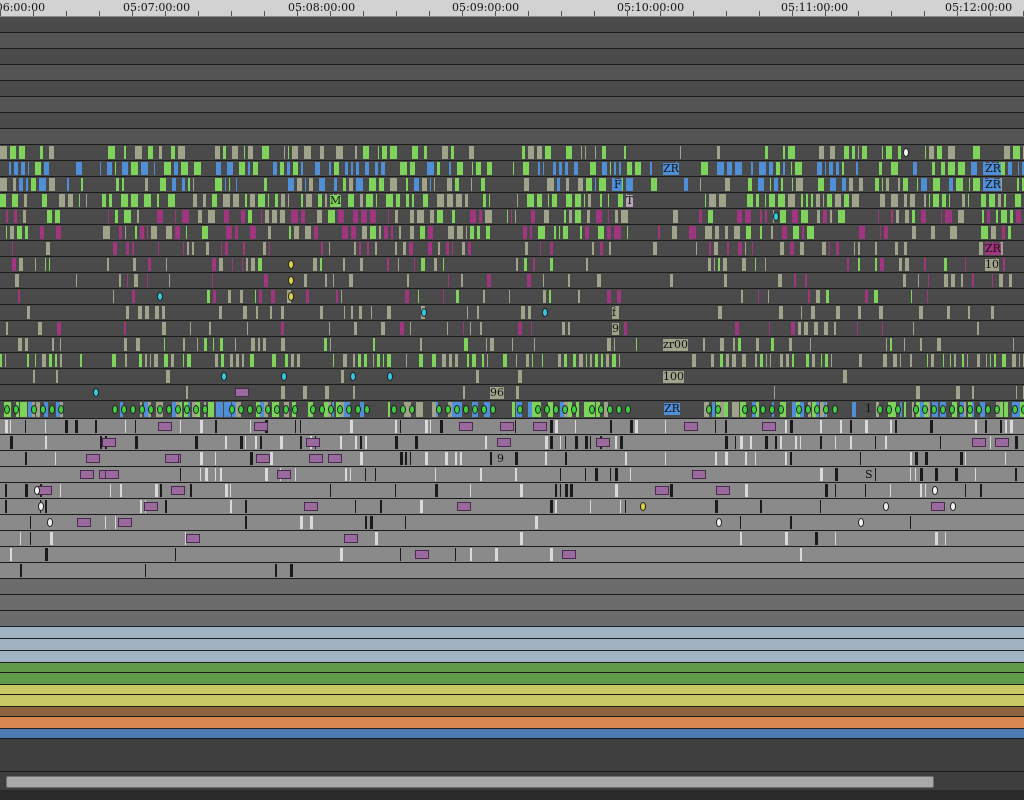 The image size is (1024, 800). Describe the element at coordinates (316, 458) in the screenshot. I see `effect-icon` at that location.